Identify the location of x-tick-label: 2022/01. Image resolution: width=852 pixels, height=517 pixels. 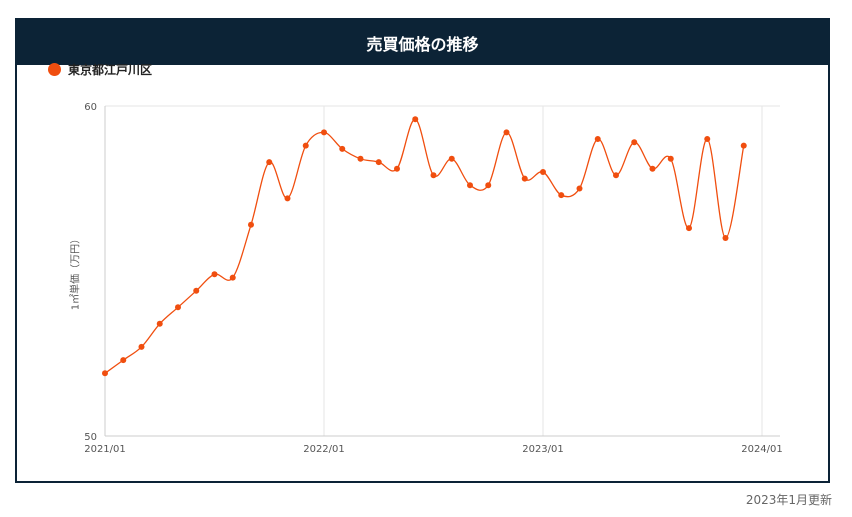
(324, 449).